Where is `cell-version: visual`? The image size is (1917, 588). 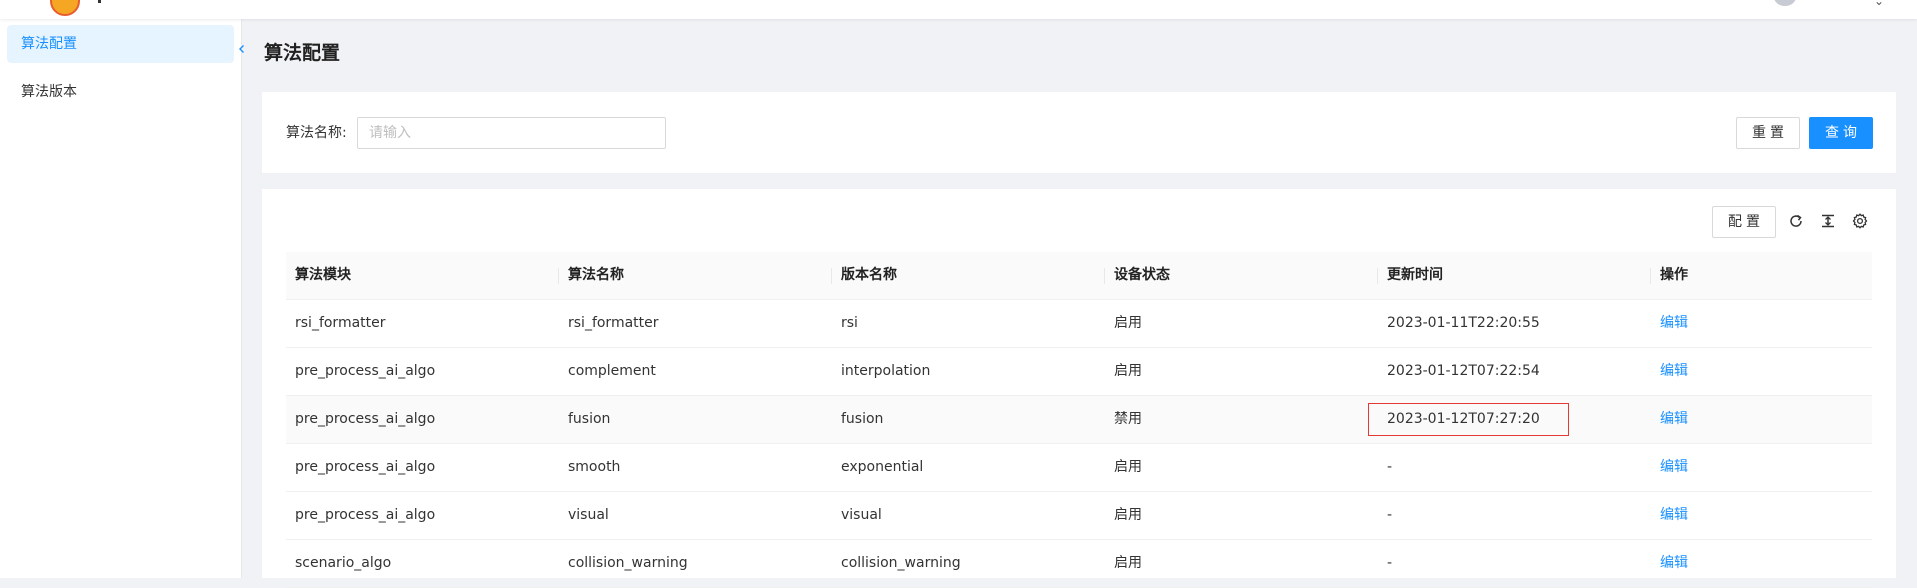
cell-version: visual is located at coordinates (861, 515).